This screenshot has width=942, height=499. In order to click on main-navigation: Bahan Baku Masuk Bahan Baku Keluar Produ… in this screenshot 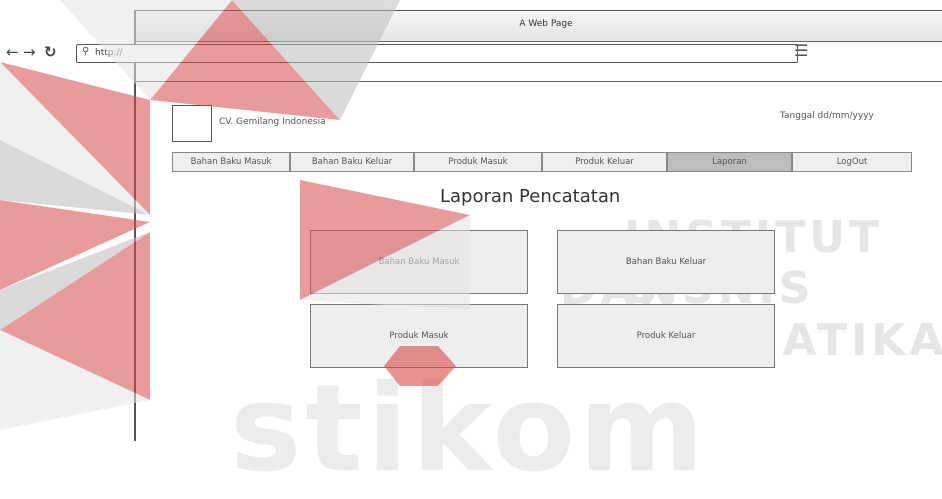, I will do `click(542, 163)`.